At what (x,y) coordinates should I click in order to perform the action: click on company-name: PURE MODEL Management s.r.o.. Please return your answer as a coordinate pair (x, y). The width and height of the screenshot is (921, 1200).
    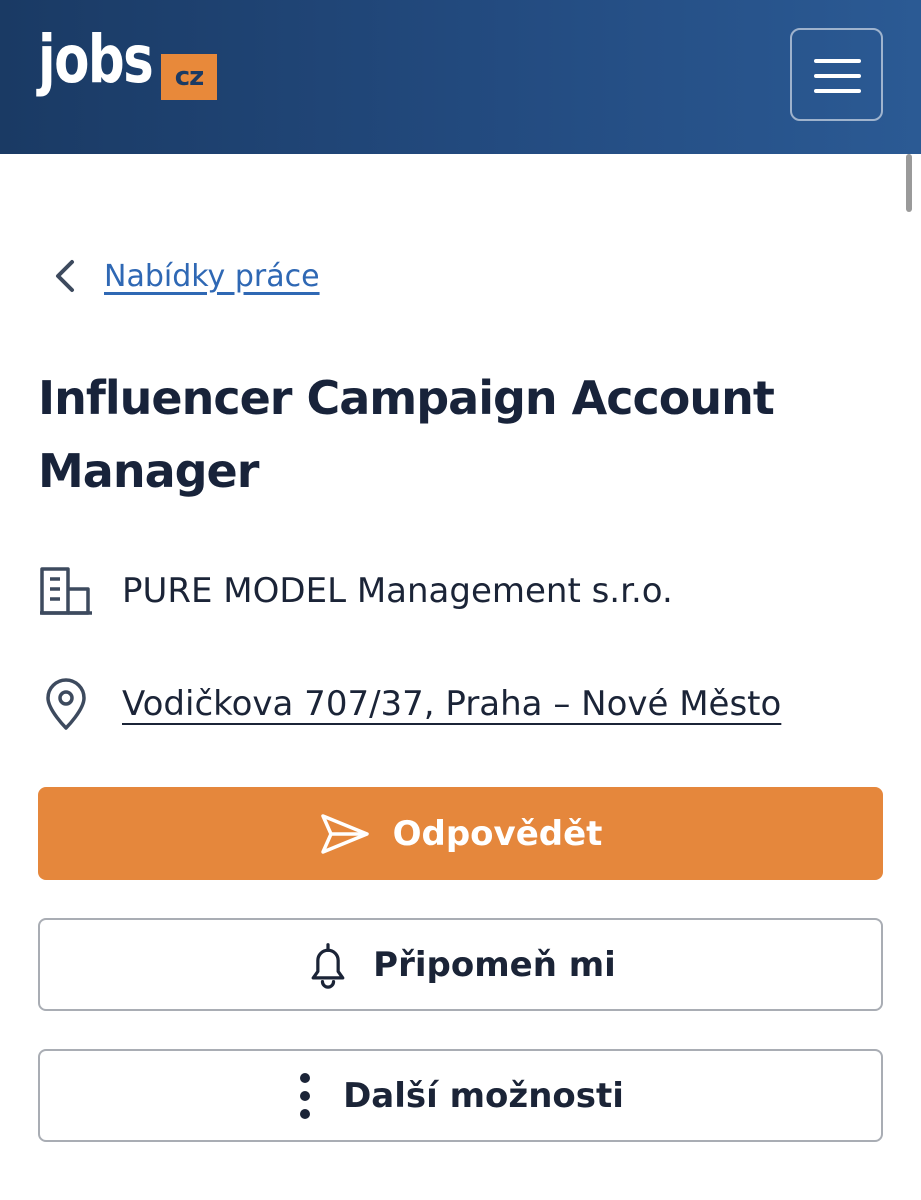
    Looking at the image, I should click on (397, 591).